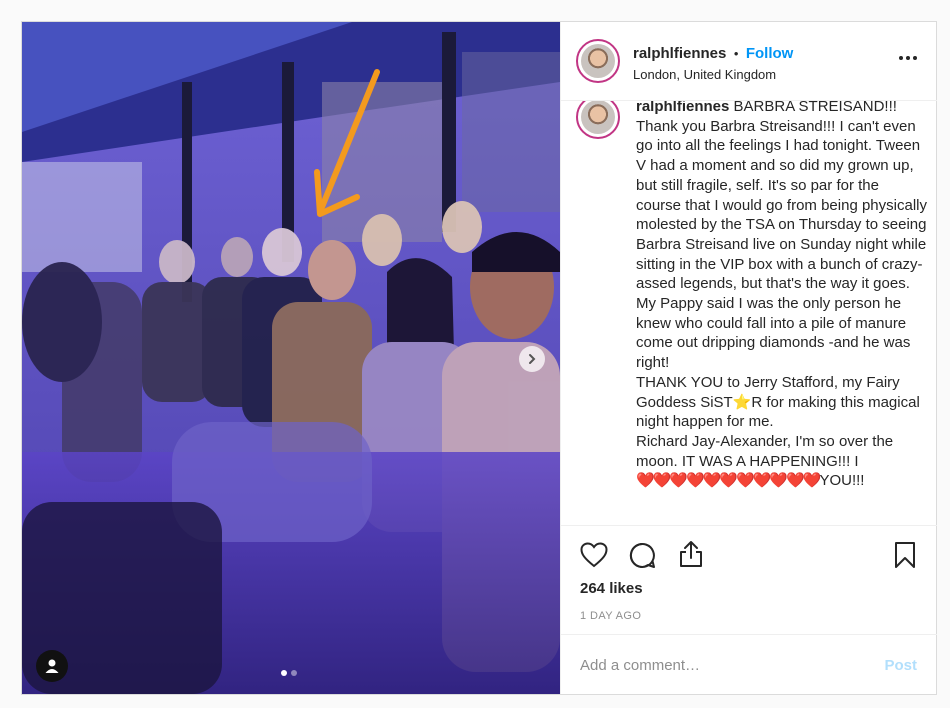 This screenshot has width=950, height=708. Describe the element at coordinates (815, 108) in the screenshot. I see `caption-first-line: BARBRA STREISAND!!!` at that location.